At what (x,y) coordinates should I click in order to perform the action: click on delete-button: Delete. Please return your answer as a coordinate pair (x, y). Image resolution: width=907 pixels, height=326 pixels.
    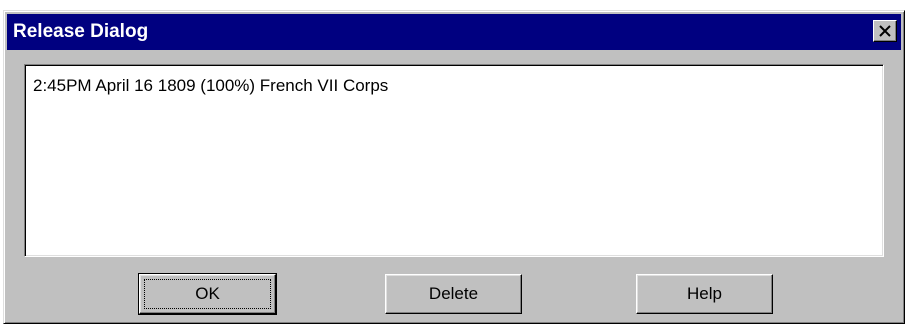
    Looking at the image, I should click on (453, 294).